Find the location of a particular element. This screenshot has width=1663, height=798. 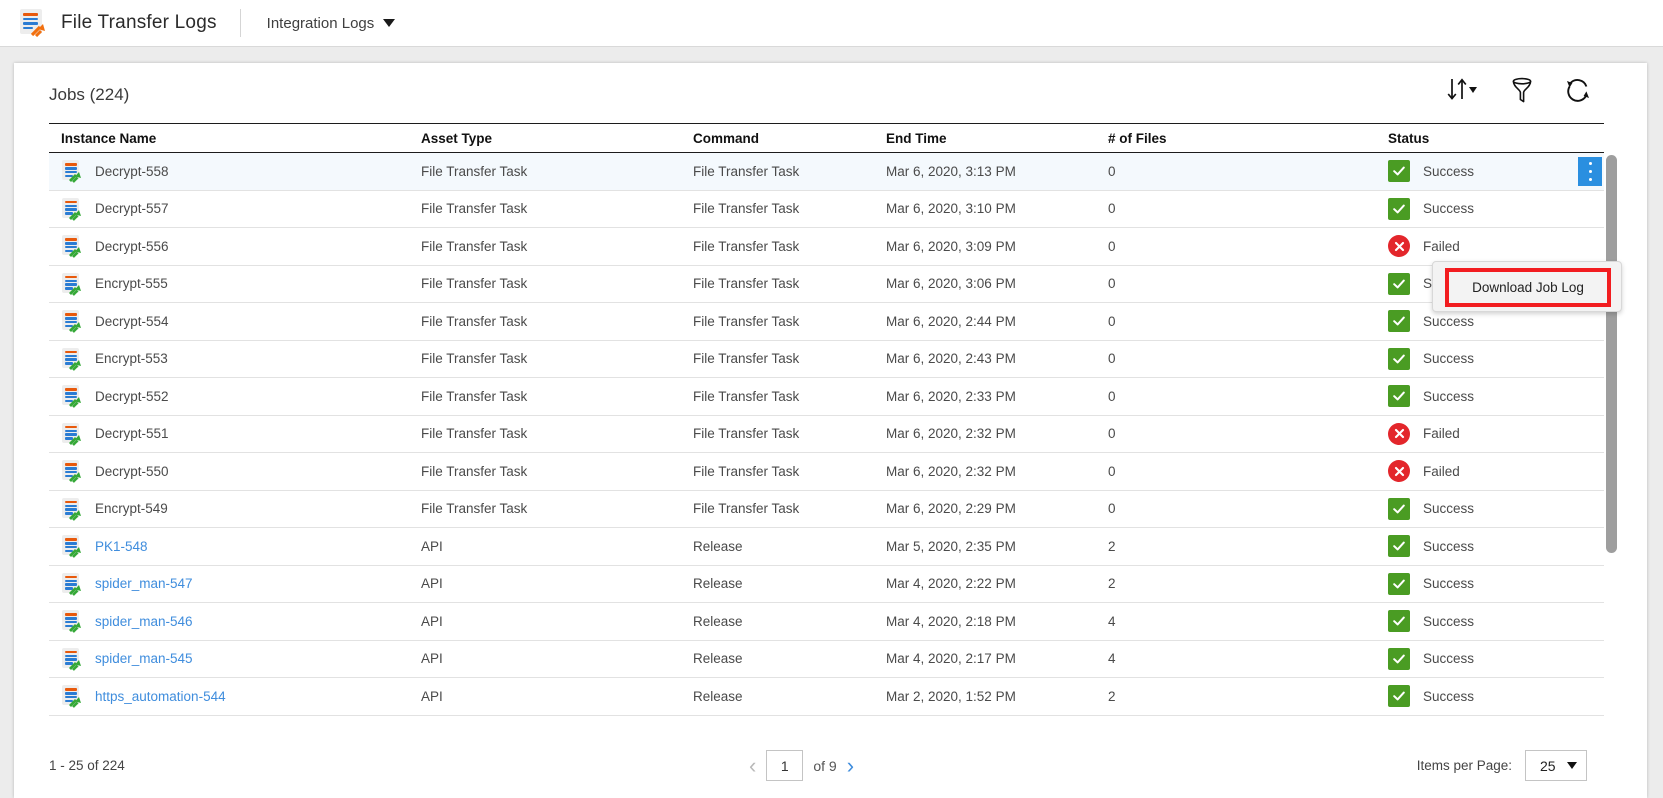

items-per-page-select: 25 is located at coordinates (1556, 765).